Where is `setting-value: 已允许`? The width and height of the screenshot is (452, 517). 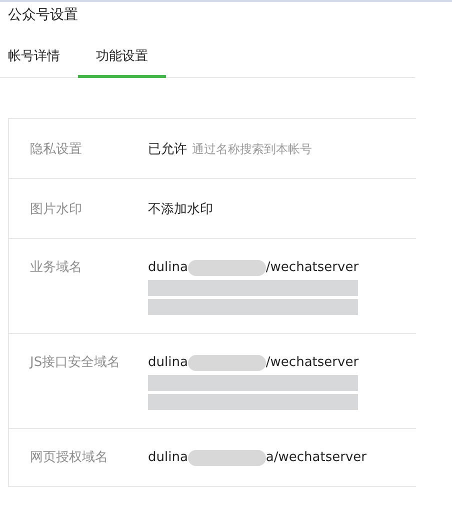 setting-value: 已允许 is located at coordinates (167, 150).